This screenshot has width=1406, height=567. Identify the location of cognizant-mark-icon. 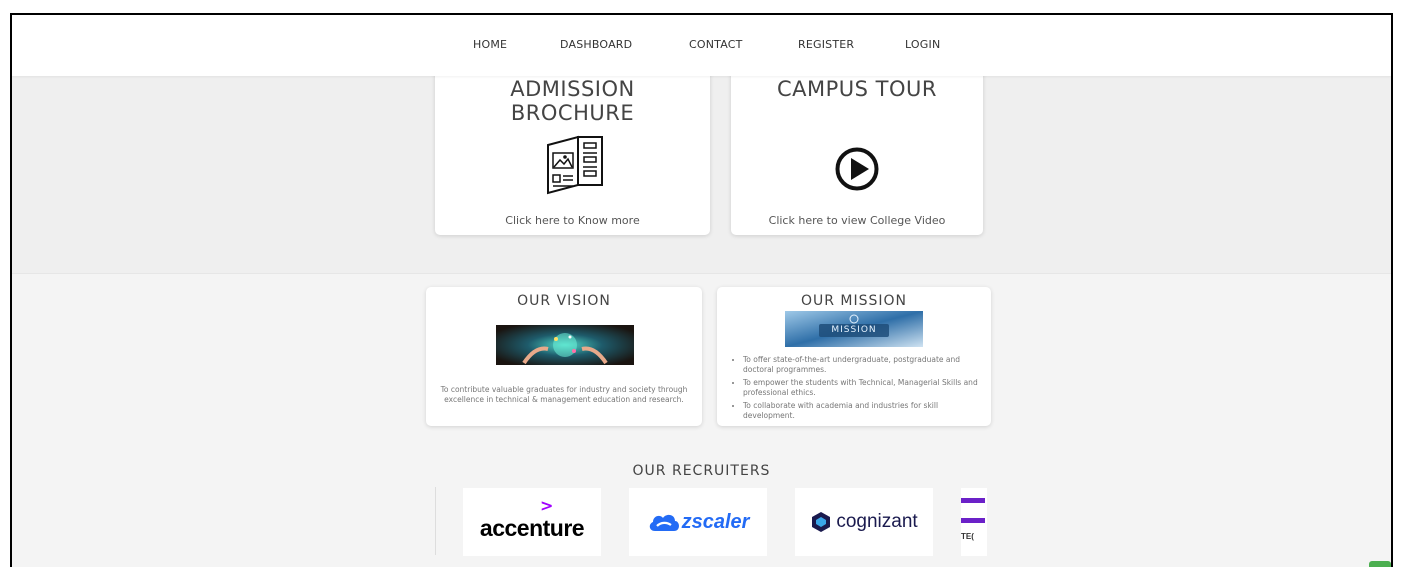
(821, 522).